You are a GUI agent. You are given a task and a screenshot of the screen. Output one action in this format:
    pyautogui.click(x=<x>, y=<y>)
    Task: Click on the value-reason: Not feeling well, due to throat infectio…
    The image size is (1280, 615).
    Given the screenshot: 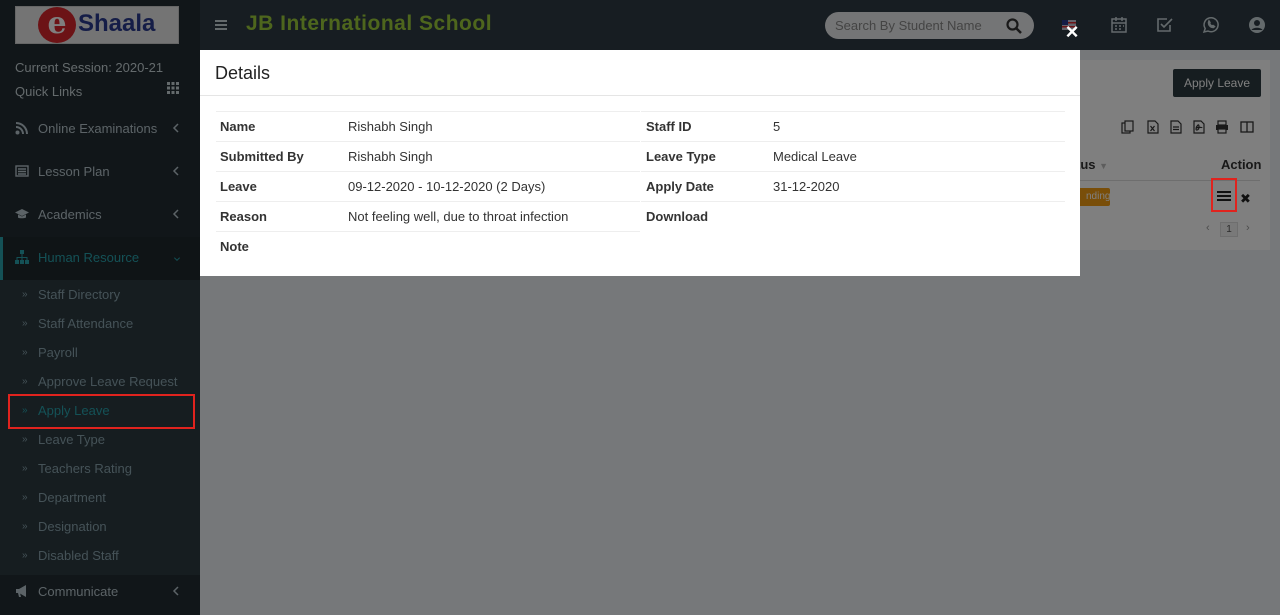 What is the action you would take?
    pyautogui.click(x=458, y=216)
    